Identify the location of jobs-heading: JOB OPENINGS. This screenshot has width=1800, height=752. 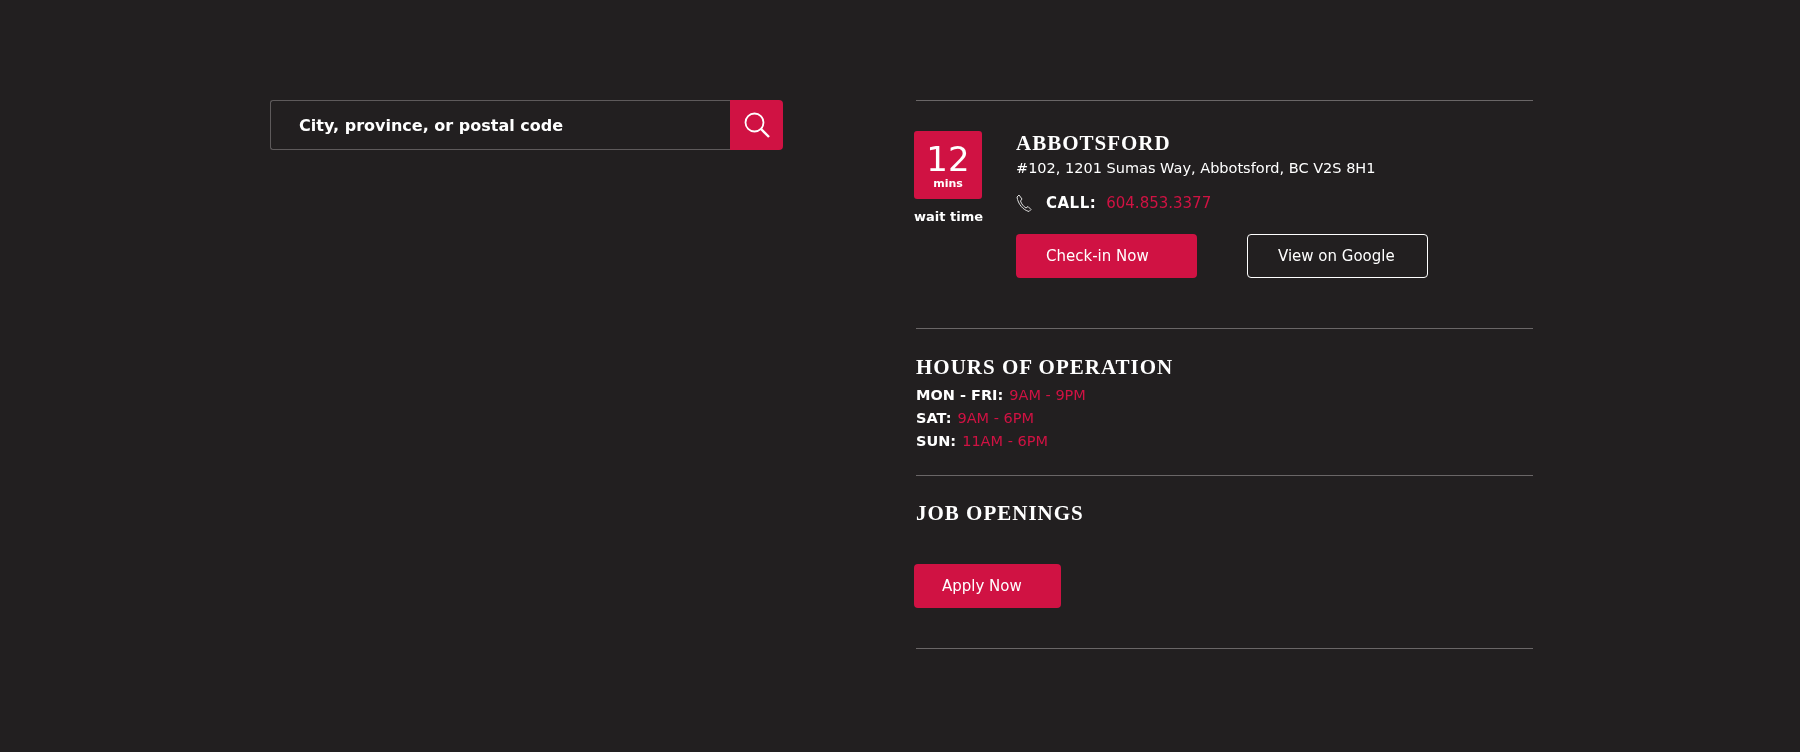
(1000, 513).